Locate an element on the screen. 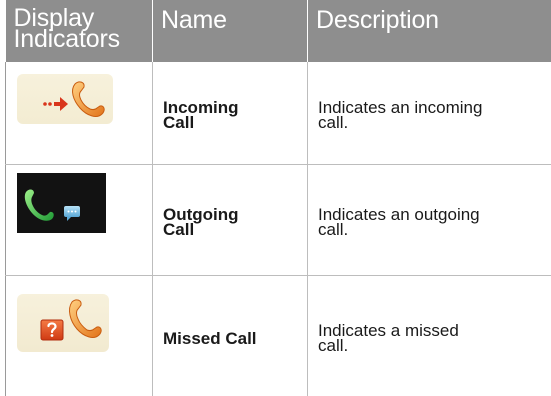 The width and height of the screenshot is (551, 396). header-display-indicators: Display Indicators is located at coordinates (79, 31).